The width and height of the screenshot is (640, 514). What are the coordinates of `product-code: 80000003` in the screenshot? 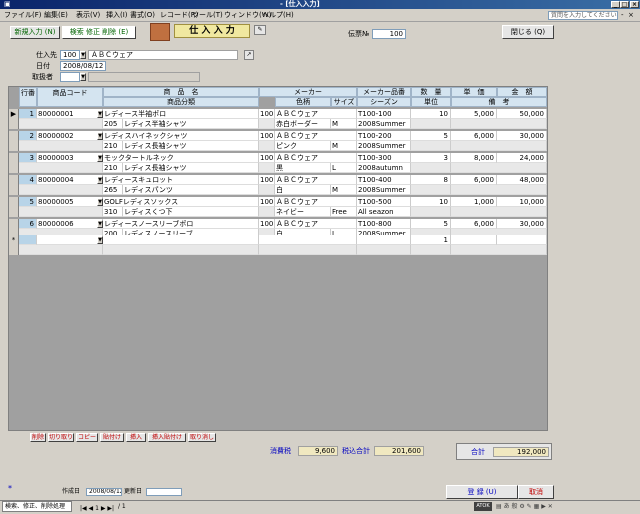 It's located at (70, 158).